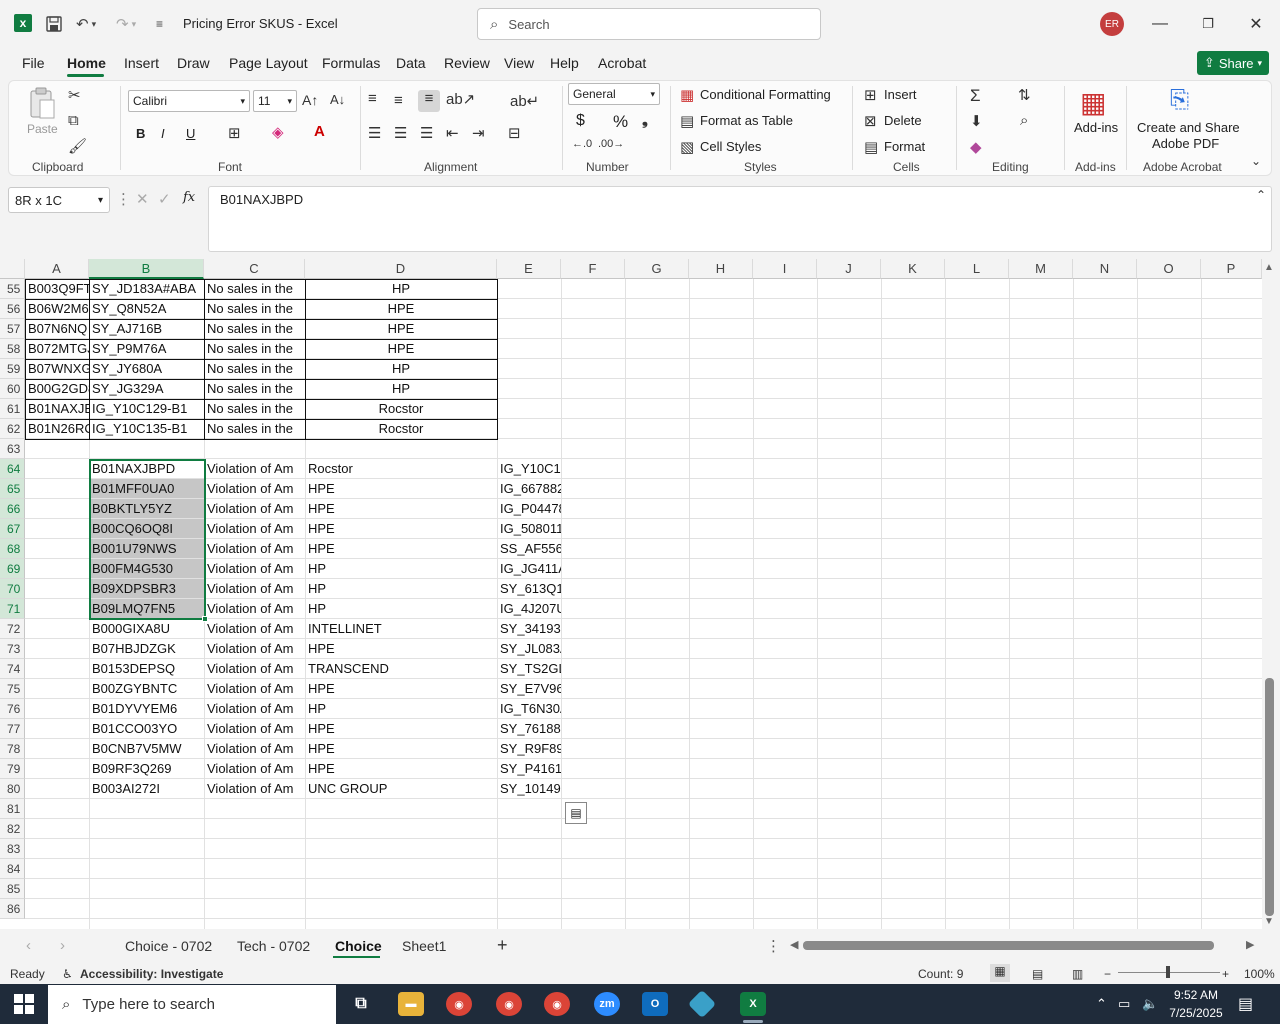 Image resolution: width=1280 pixels, height=1024 pixels. Describe the element at coordinates (193, 63) in the screenshot. I see `tab-draw: Draw` at that location.